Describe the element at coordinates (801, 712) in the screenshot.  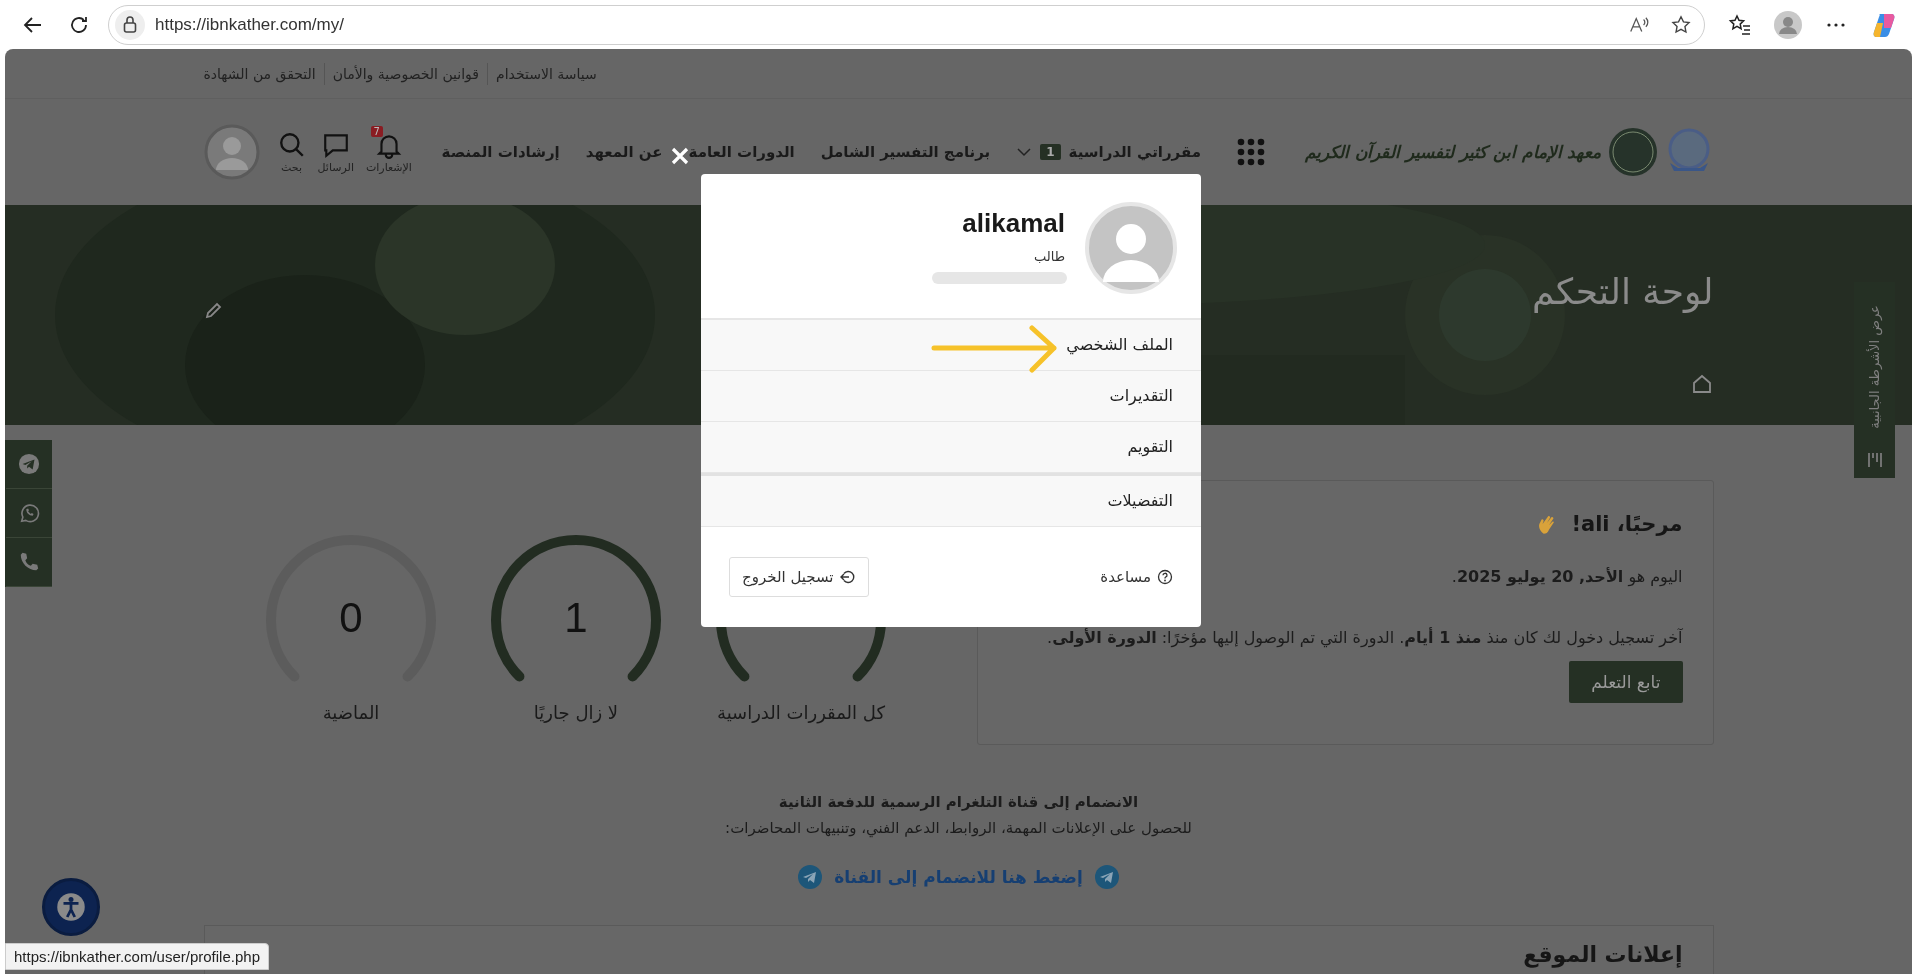
I see `stat-label: كل المقررات الدراسية` at that location.